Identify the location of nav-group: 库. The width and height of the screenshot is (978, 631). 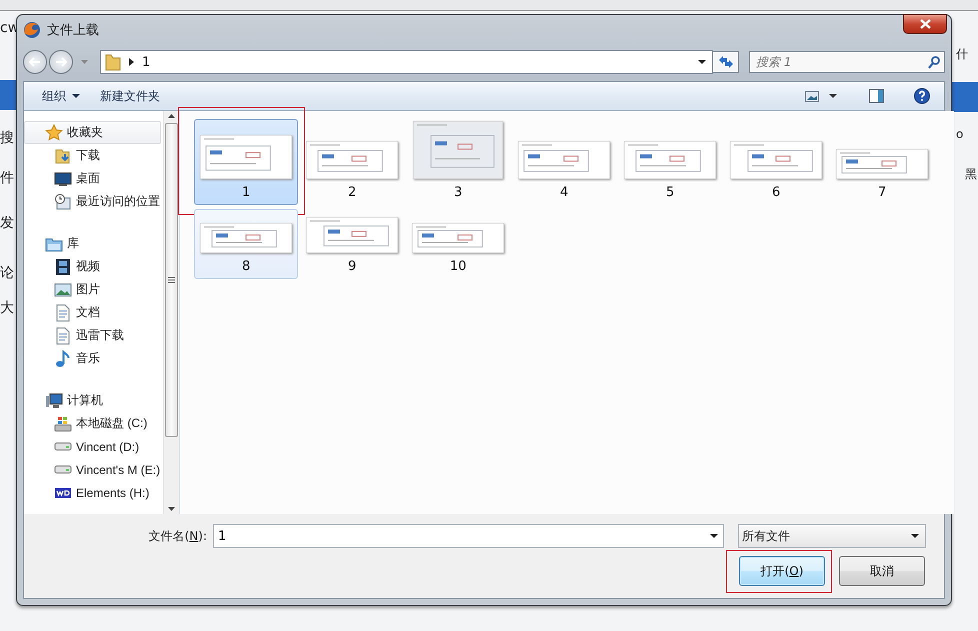
(93, 243).